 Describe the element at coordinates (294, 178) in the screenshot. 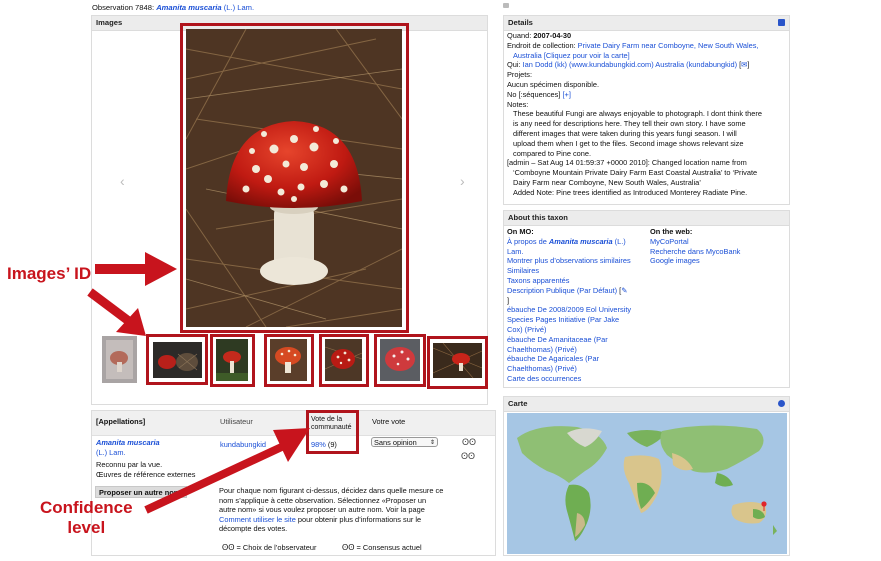

I see `main-image-highlight-box` at that location.